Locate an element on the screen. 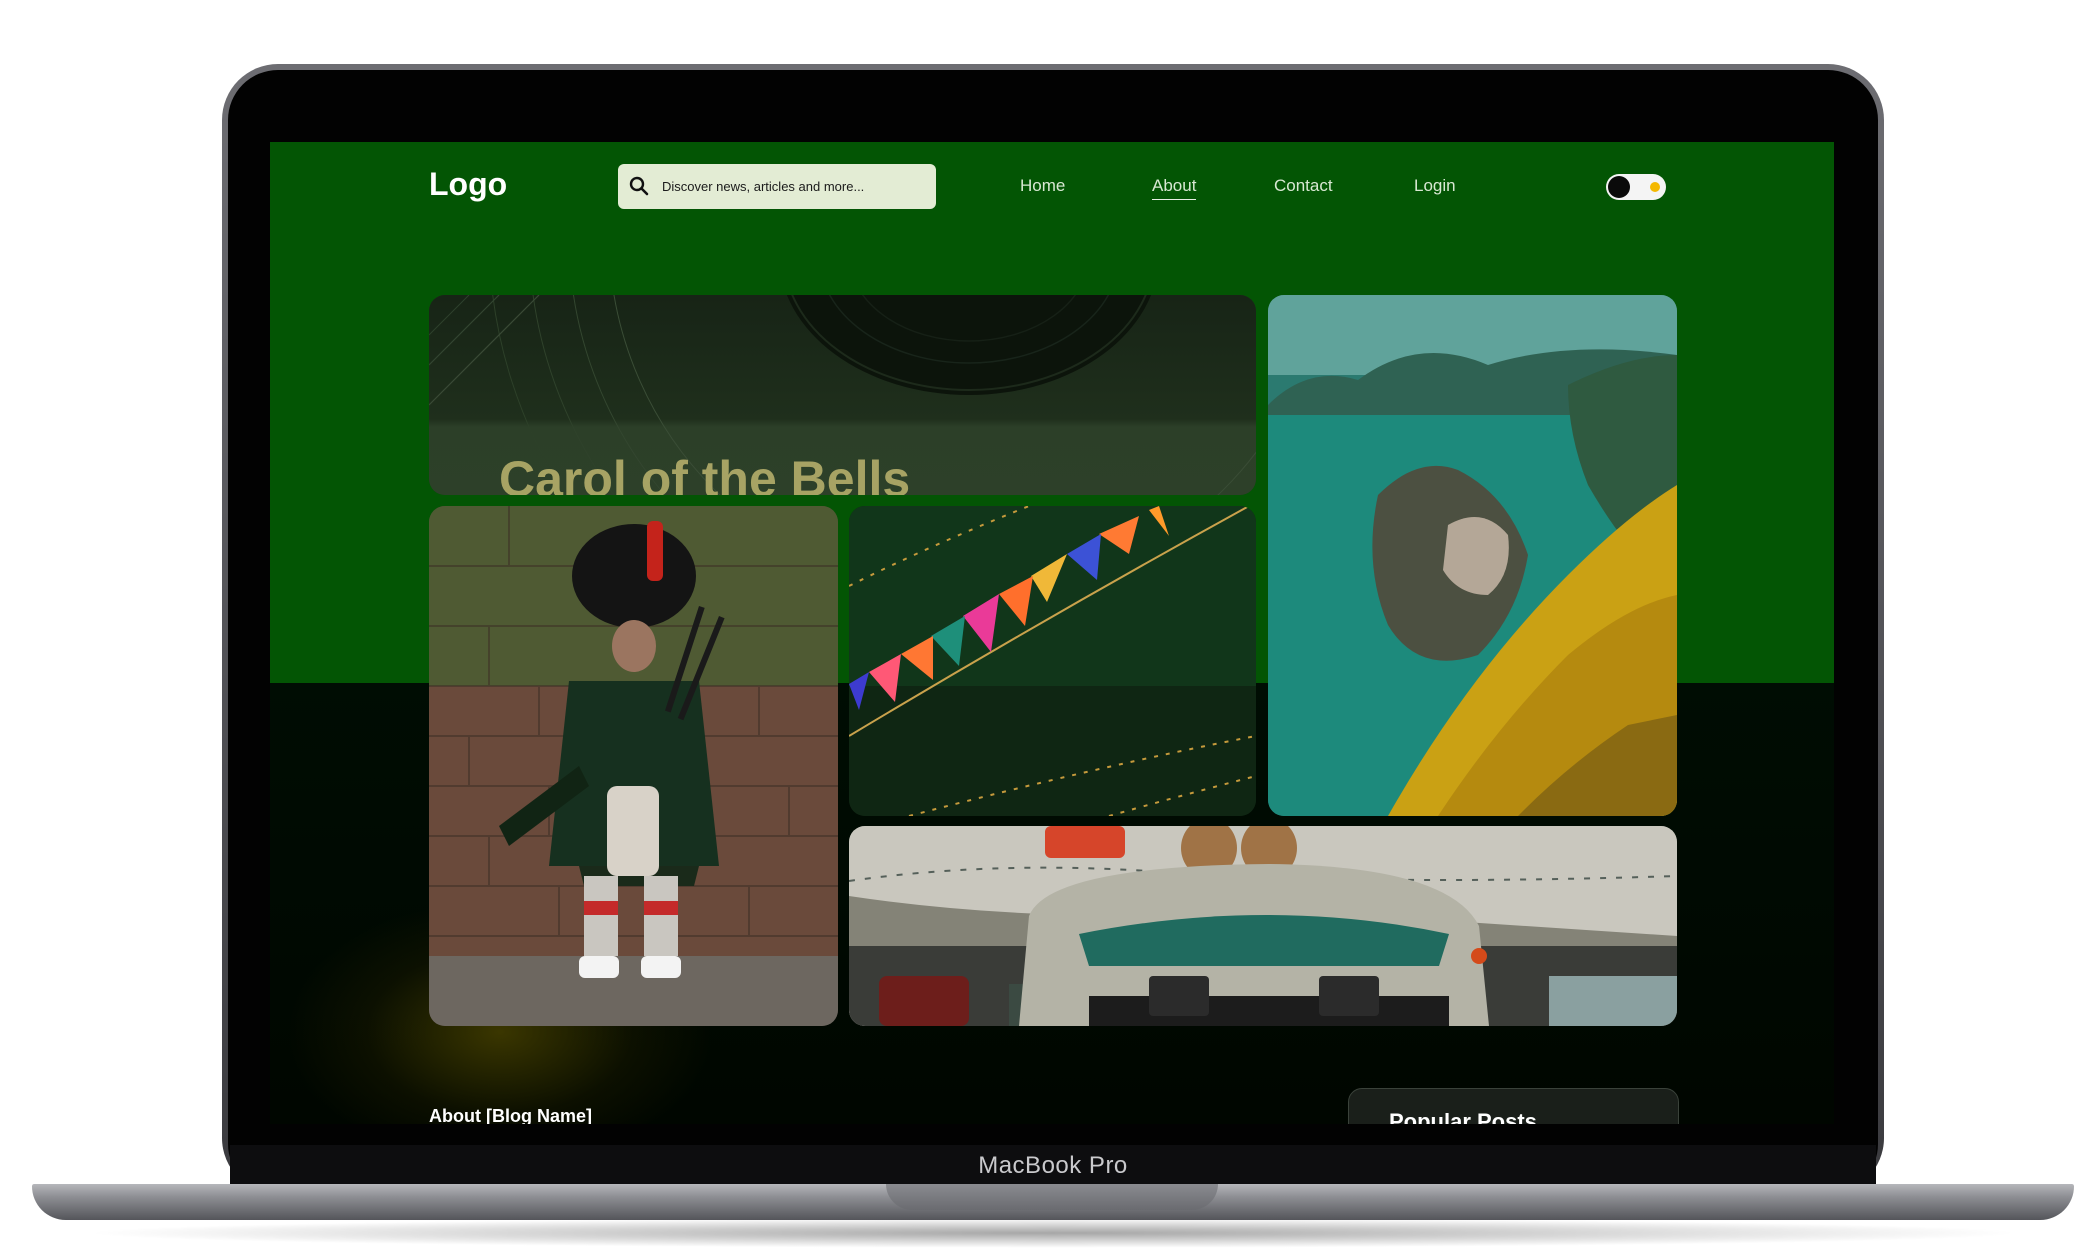 This screenshot has width=2100, height=1260. search-input is located at coordinates (795, 186).